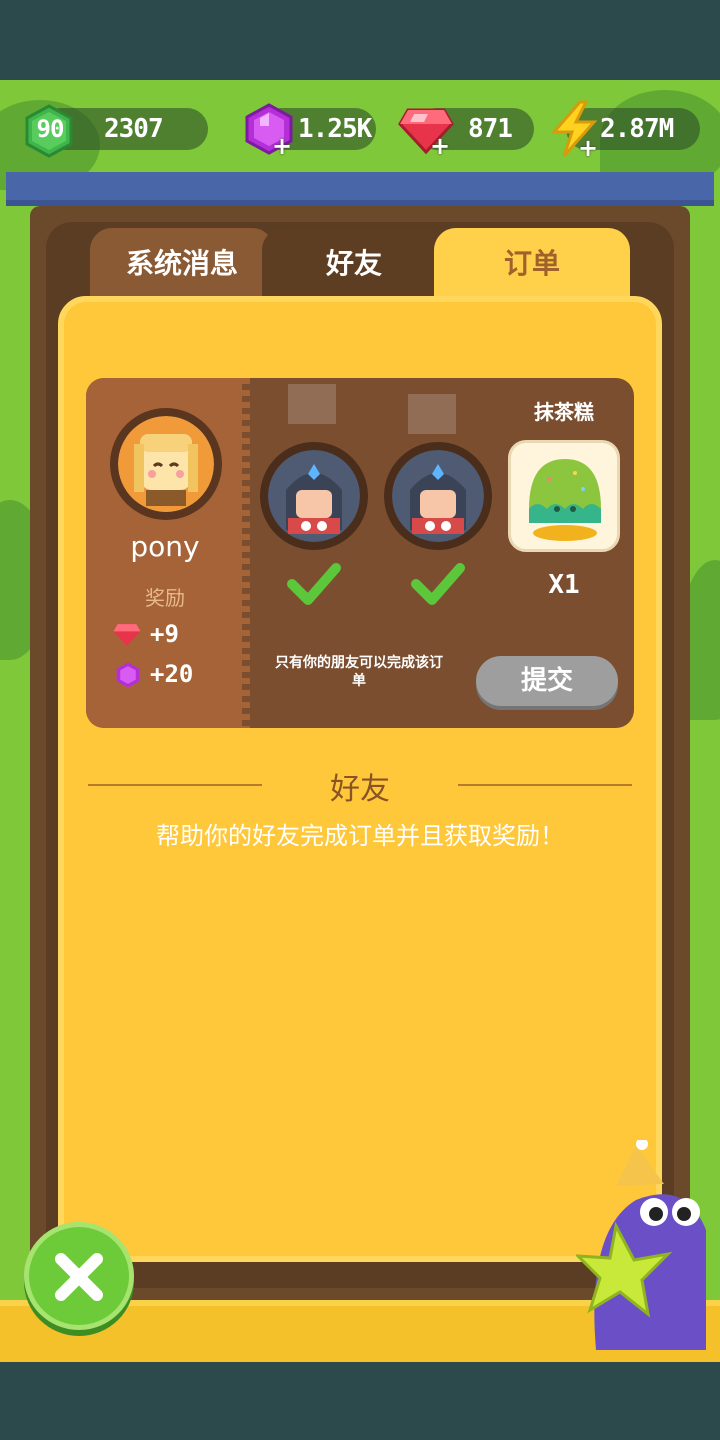 This screenshot has height=1440, width=720. Describe the element at coordinates (564, 585) in the screenshot. I see `item-quantity: X1` at that location.